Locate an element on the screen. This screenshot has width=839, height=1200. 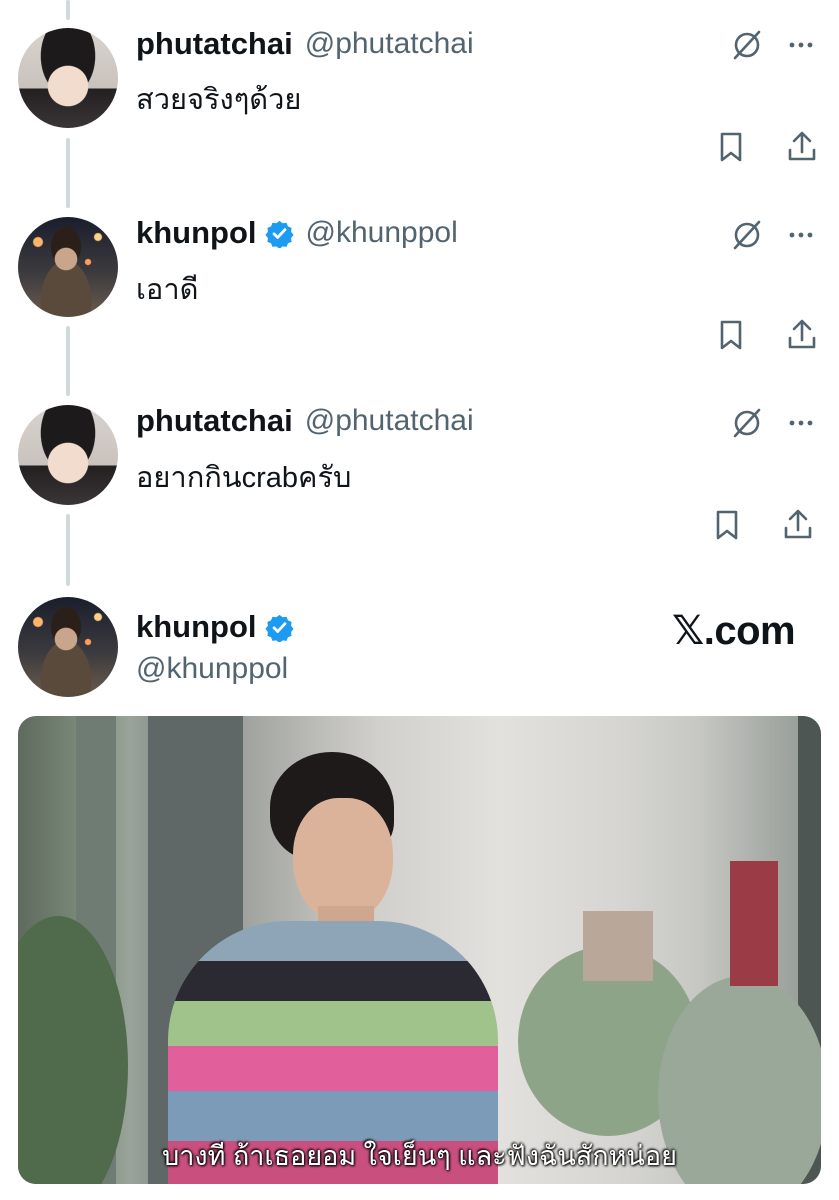
tweet-header: khunpol is located at coordinates (215, 627).